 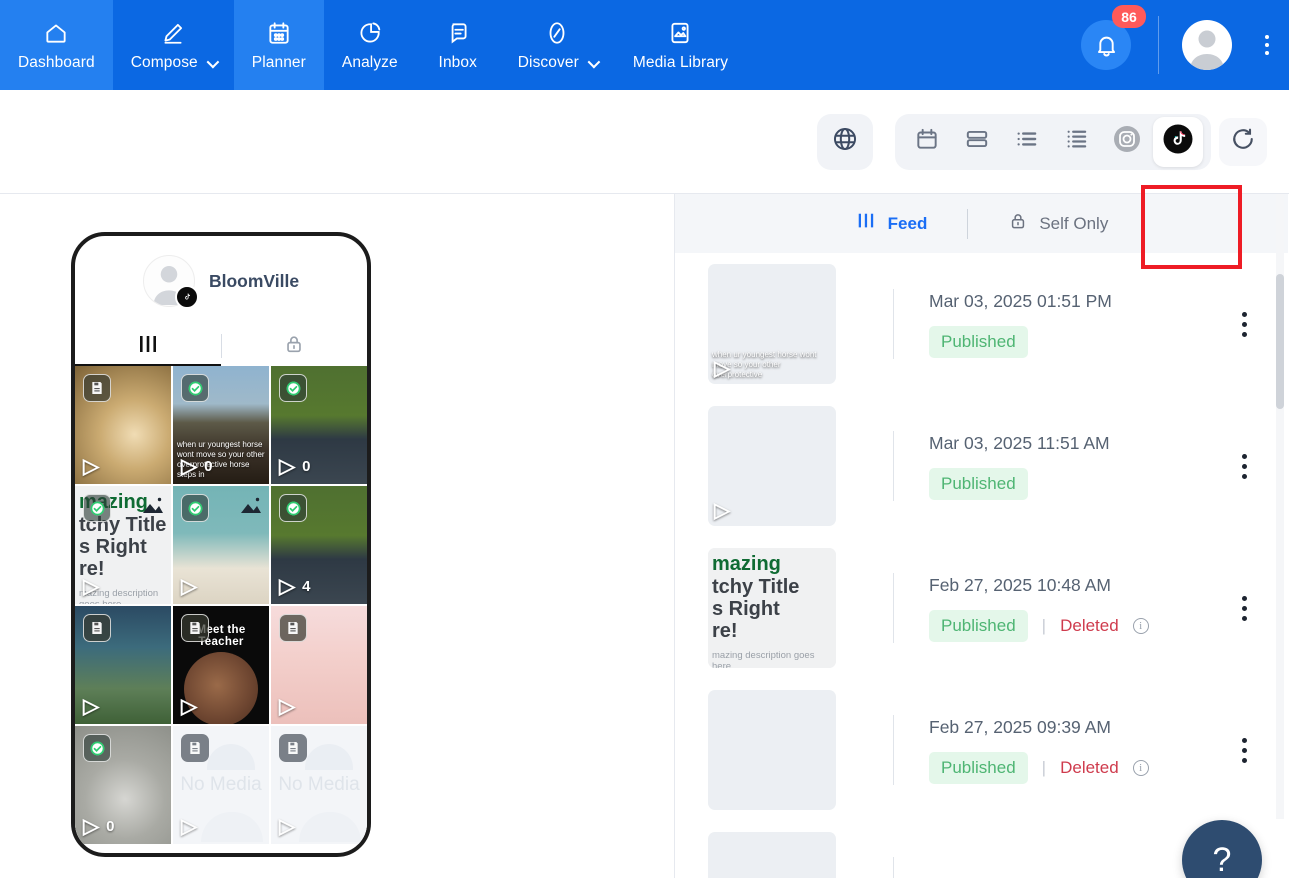 I want to click on table-row: ▷ Mar 03, 2025 11:51 AM Published, so click(x=981, y=466).